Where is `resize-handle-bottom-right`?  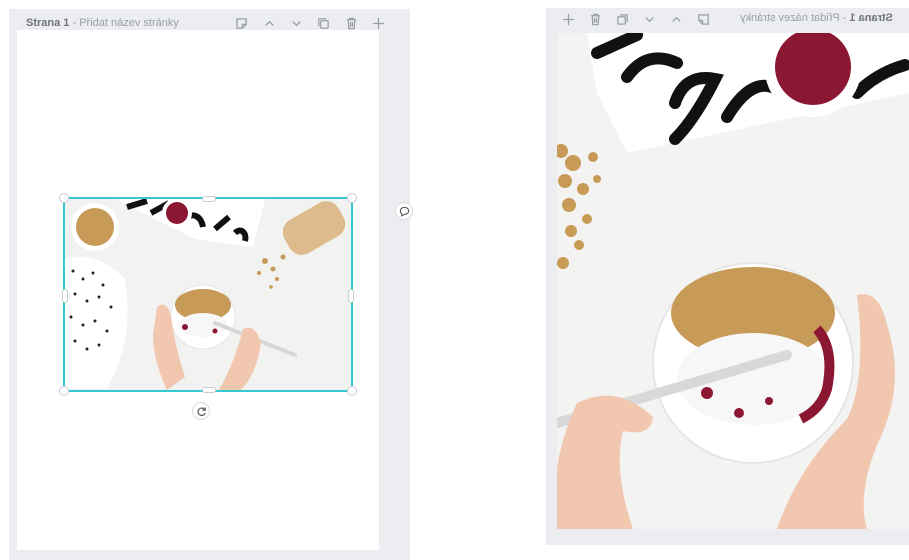 resize-handle-bottom-right is located at coordinates (352, 391).